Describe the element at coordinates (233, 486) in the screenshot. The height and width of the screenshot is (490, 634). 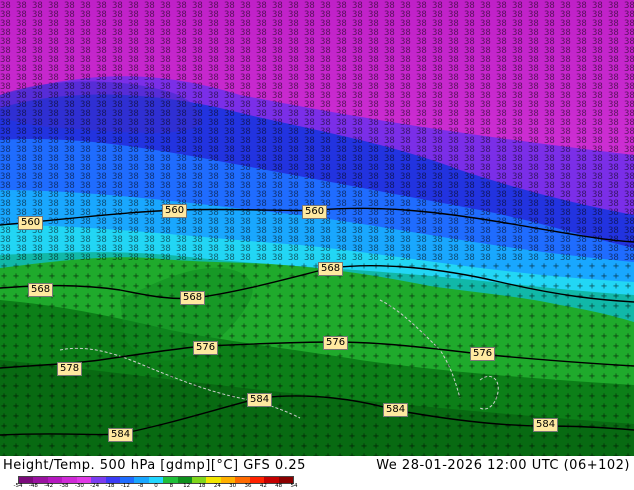
I see `colorbar-tick-label: 30` at that location.